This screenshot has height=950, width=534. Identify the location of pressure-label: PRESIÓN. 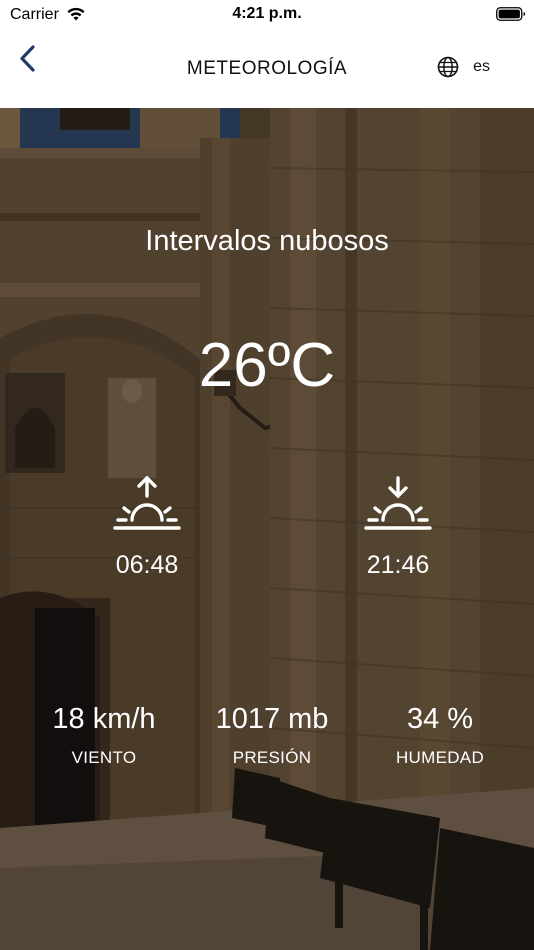
(272, 757).